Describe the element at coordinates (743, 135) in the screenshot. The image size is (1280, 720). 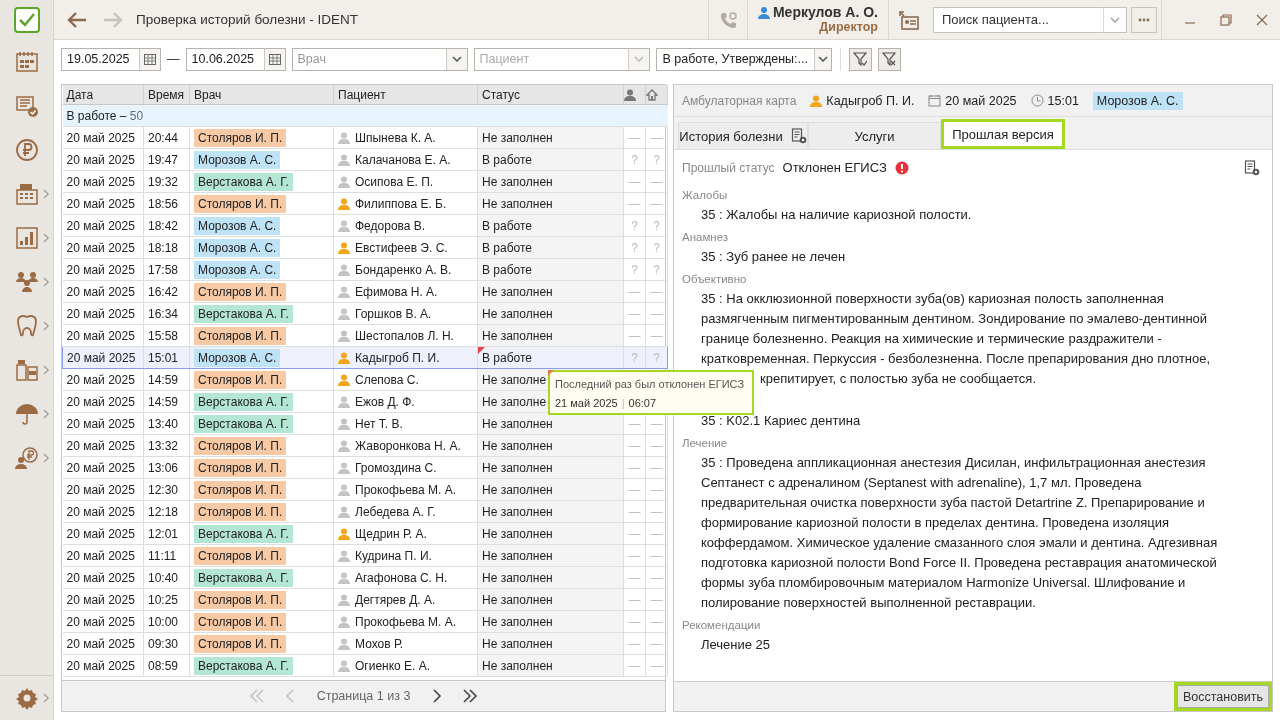
I see `tab: История болезни` at that location.